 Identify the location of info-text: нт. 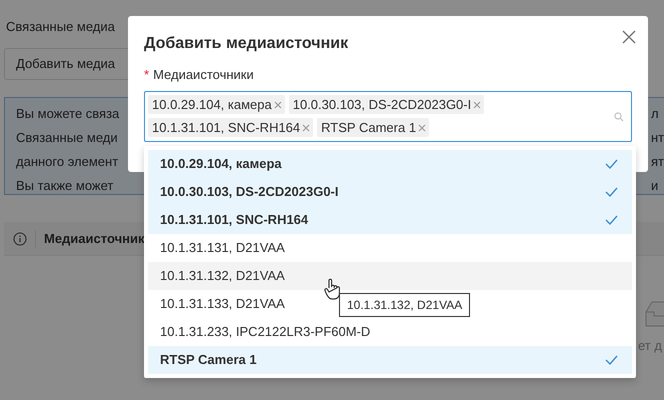
(657, 138).